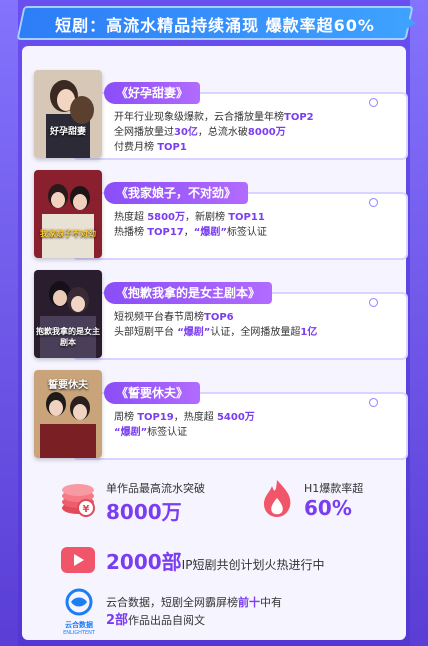 This screenshot has height=646, width=428. What do you see at coordinates (152, 93) in the screenshot?
I see `drama-tag: 《好孕甜妻》` at bounding box center [152, 93].